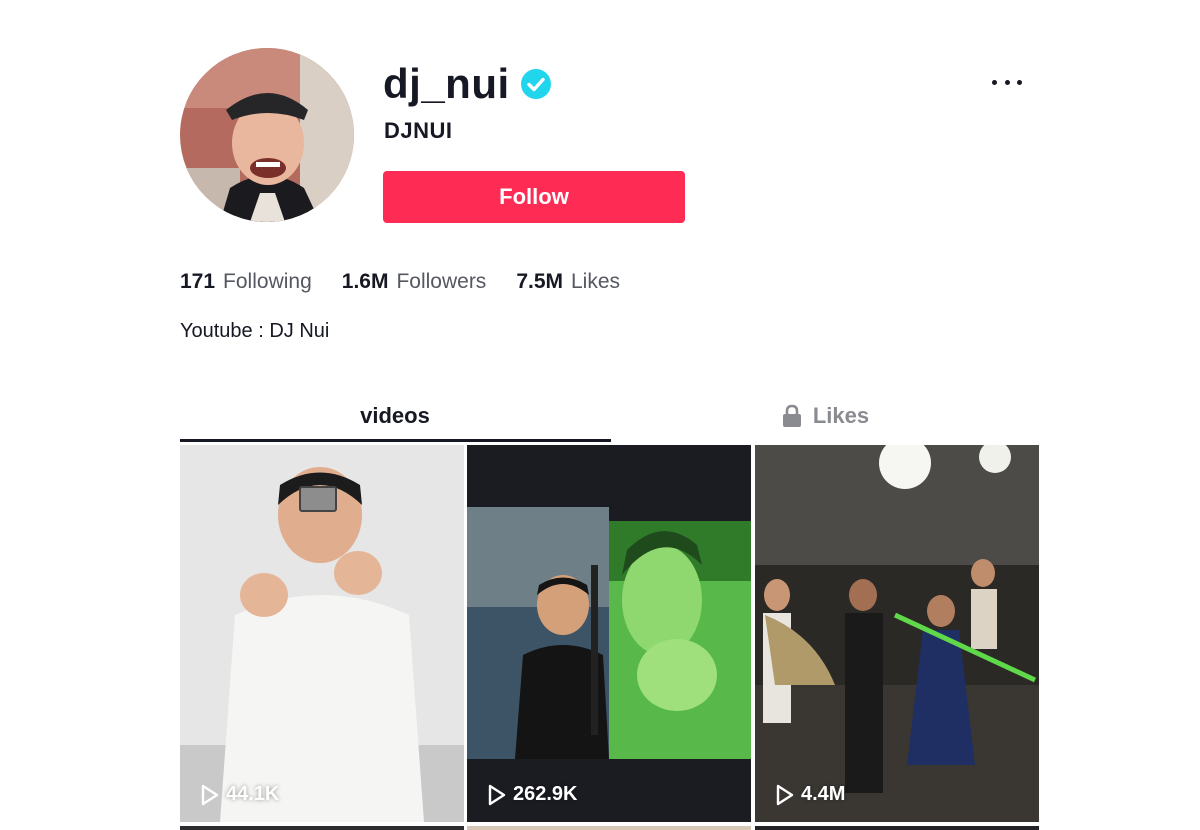 The height and width of the screenshot is (830, 1200). What do you see at coordinates (255, 331) in the screenshot?
I see `profile-bio: Youtube : DJ Nui` at bounding box center [255, 331].